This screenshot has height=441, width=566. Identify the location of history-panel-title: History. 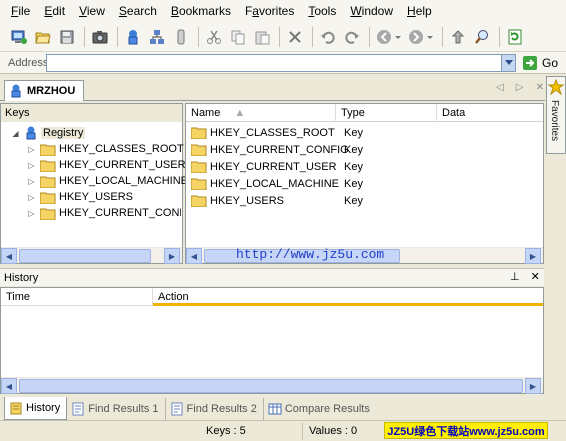
(272, 277).